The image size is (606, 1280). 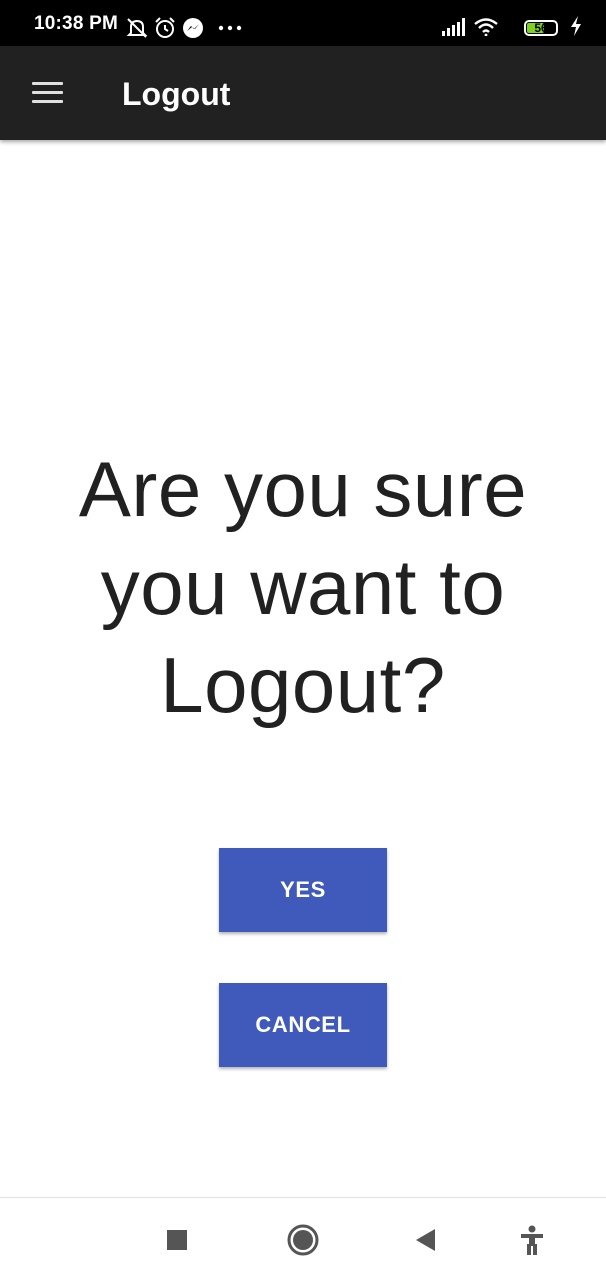 I want to click on question-line-2: you want to, so click(x=303, y=587).